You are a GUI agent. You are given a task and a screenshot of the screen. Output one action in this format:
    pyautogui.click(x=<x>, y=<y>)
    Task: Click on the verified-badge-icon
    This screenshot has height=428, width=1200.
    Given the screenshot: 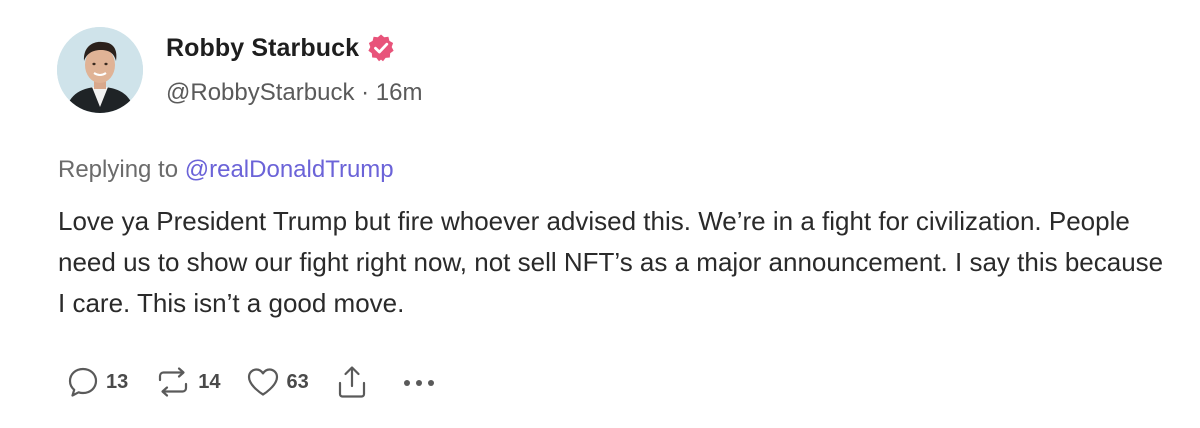 What is the action you would take?
    pyautogui.click(x=381, y=48)
    